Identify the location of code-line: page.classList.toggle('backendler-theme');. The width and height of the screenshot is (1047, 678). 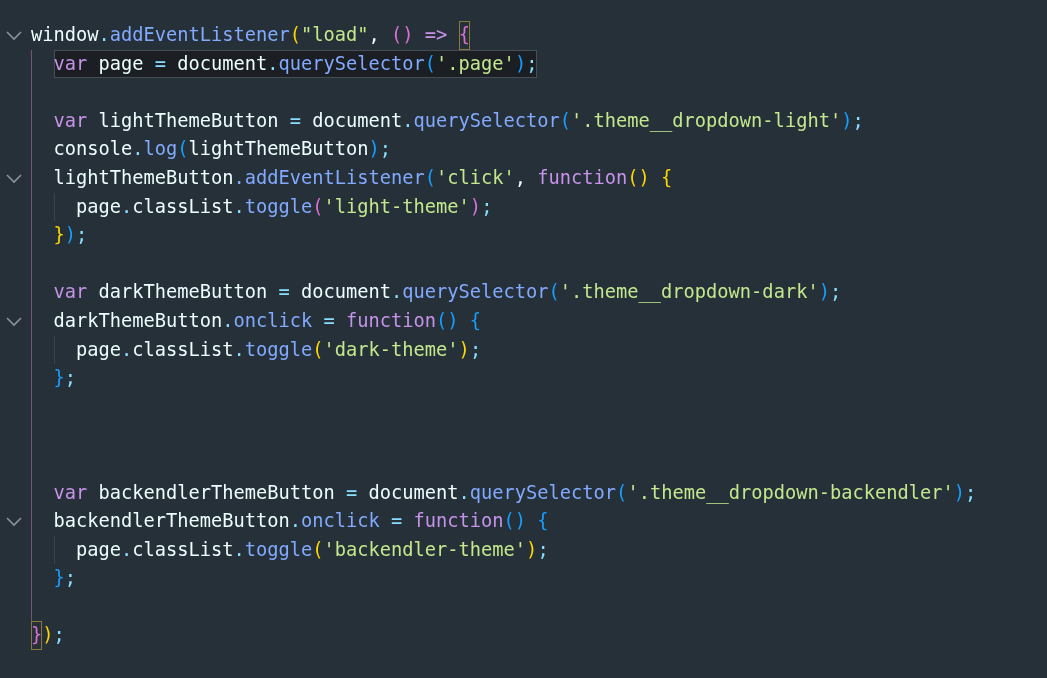
(312, 549).